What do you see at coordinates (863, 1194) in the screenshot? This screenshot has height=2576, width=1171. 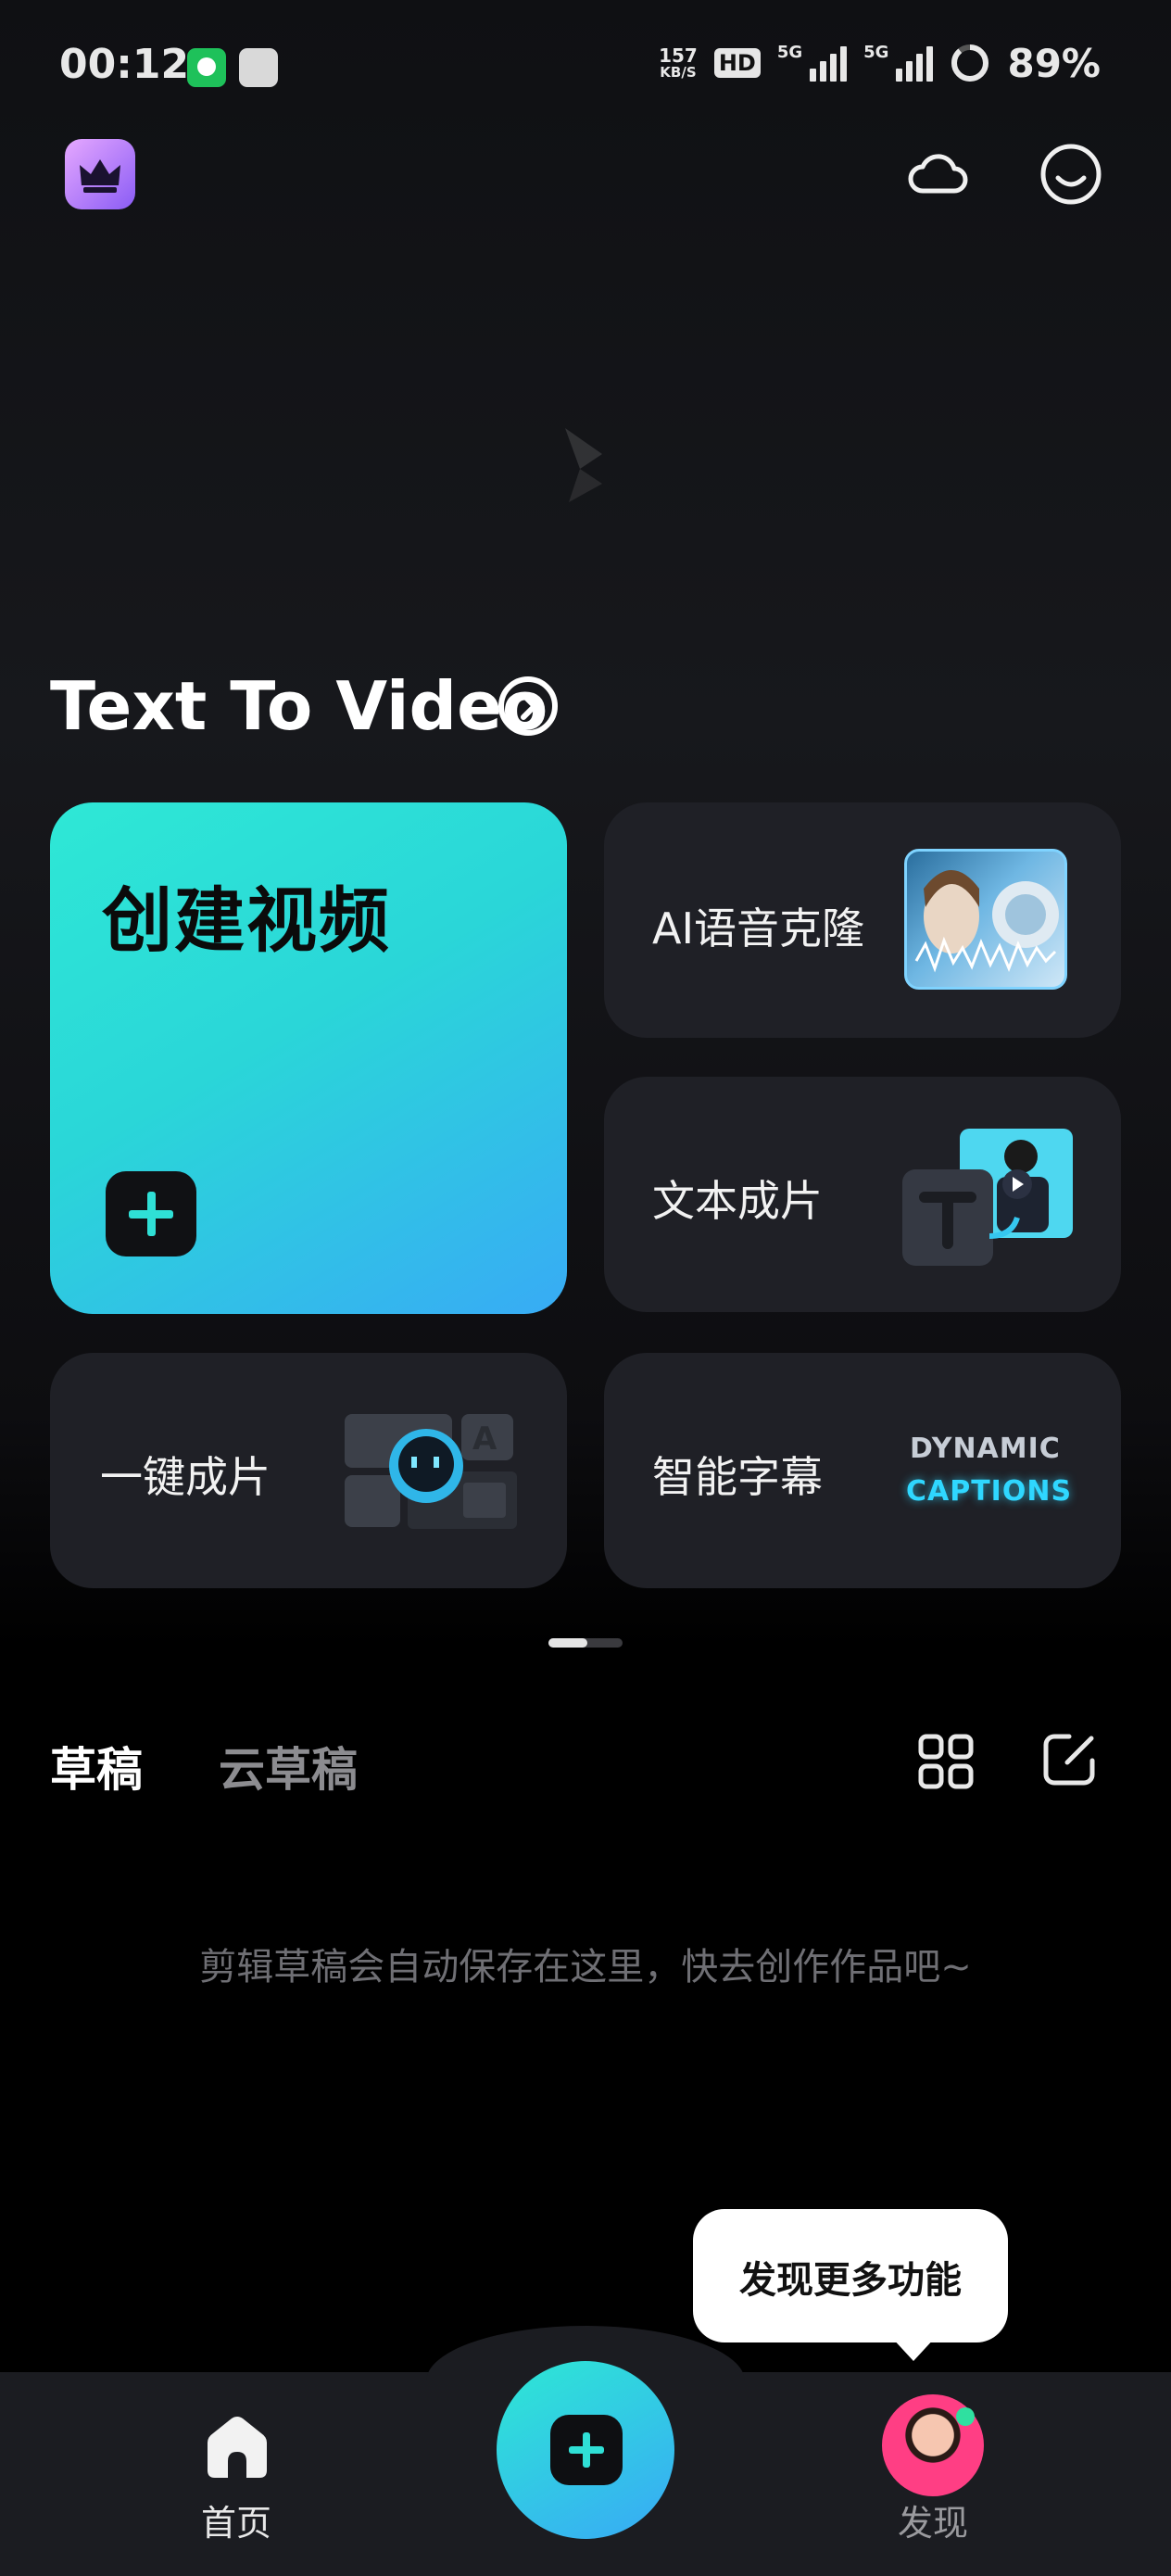 I see `text-to-film-card: 文本成片` at bounding box center [863, 1194].